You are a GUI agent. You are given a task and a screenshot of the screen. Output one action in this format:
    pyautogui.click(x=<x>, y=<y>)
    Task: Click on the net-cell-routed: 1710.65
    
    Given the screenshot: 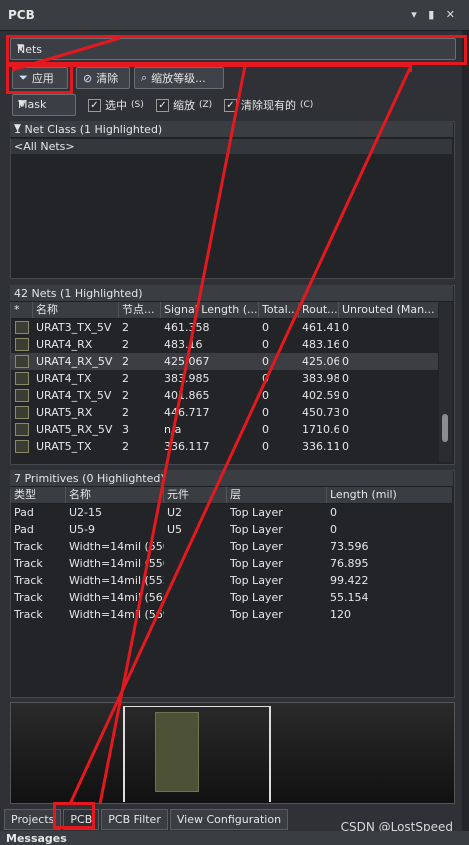 What is the action you would take?
    pyautogui.click(x=320, y=429)
    